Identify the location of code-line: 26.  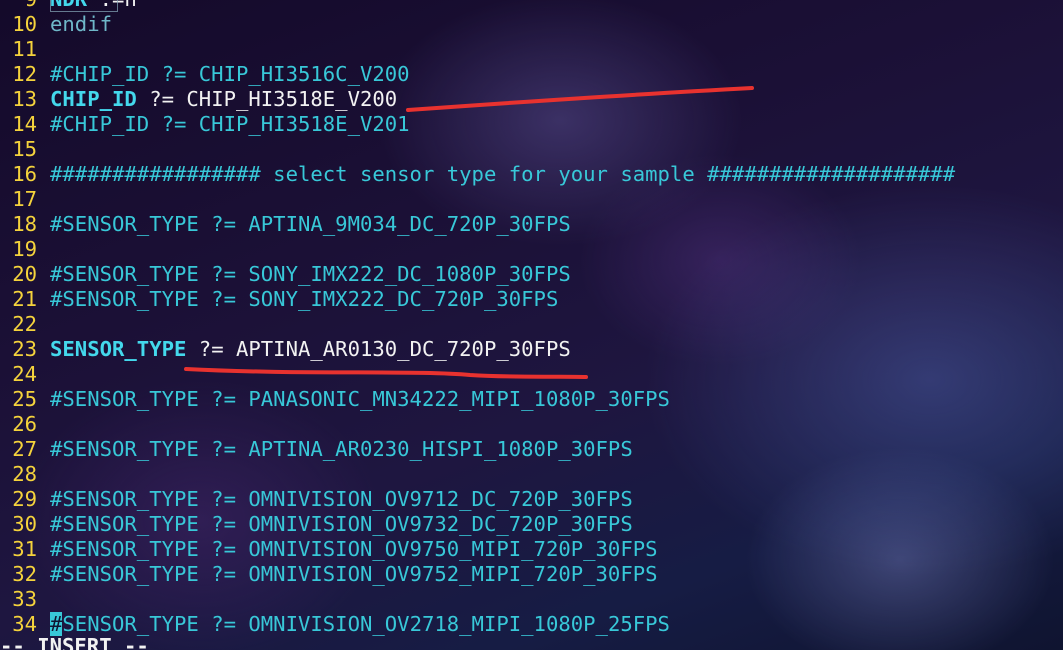
(531, 424).